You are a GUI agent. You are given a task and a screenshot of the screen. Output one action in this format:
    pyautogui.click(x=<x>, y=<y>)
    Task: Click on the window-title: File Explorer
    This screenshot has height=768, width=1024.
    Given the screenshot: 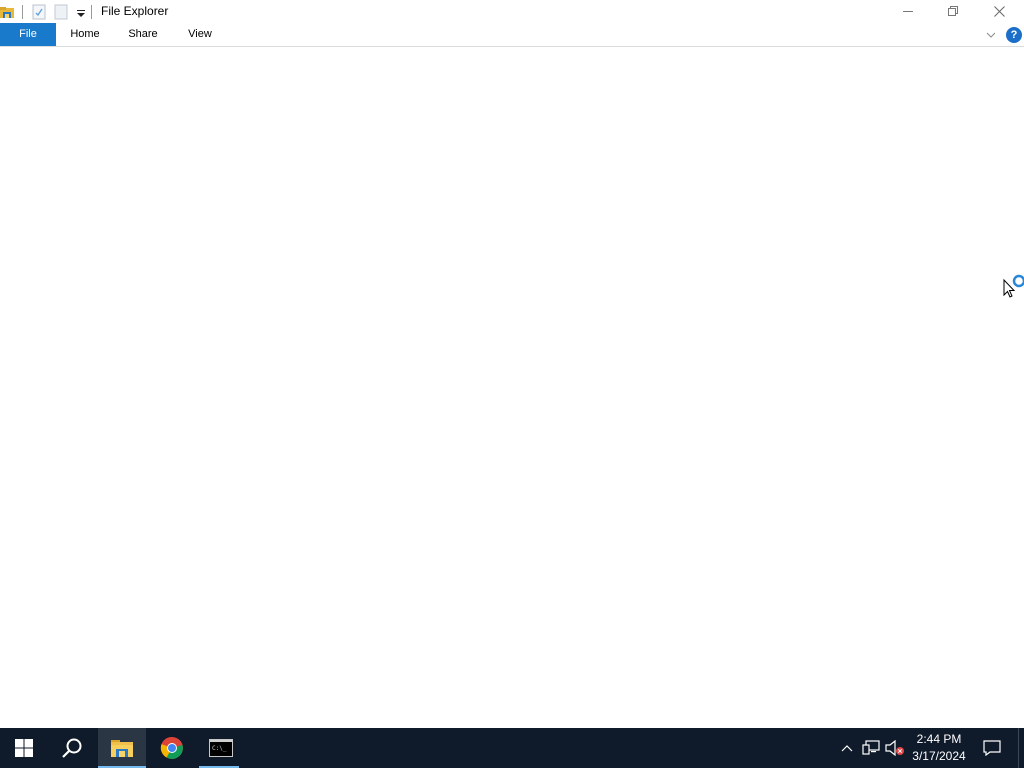 What is the action you would take?
    pyautogui.click(x=135, y=11)
    